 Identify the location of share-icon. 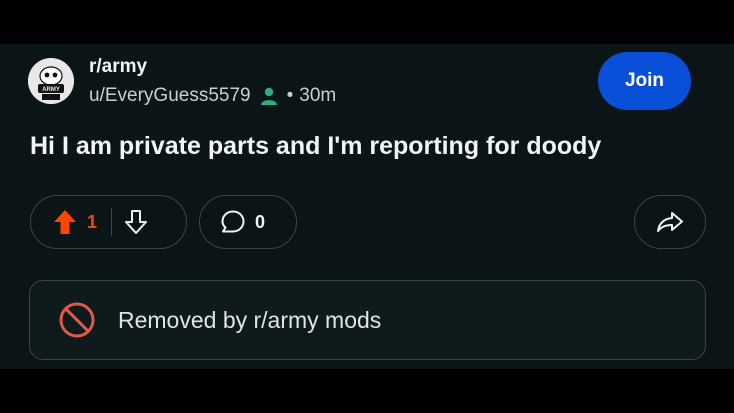
(670, 222).